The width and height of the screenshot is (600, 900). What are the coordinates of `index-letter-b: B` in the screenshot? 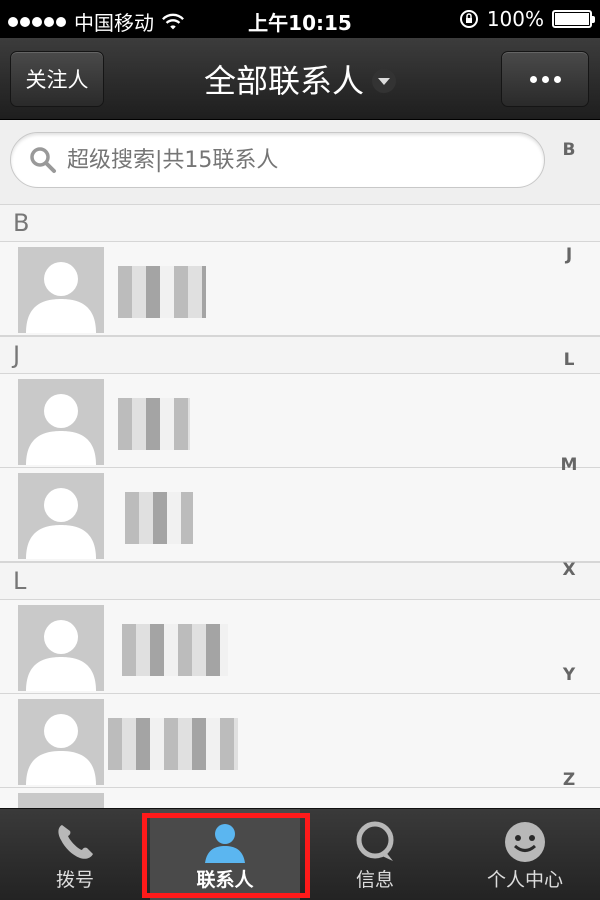 It's located at (569, 150).